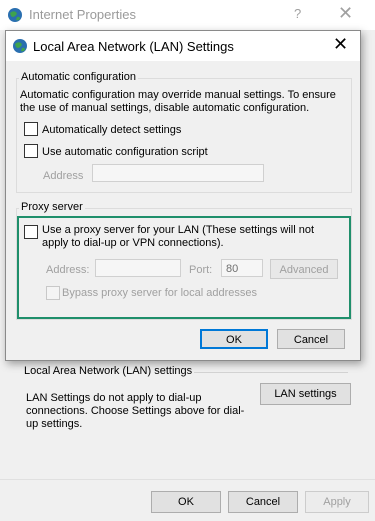 The width and height of the screenshot is (375, 521). Describe the element at coordinates (52, 207) in the screenshot. I see `group-title: Proxy server` at that location.